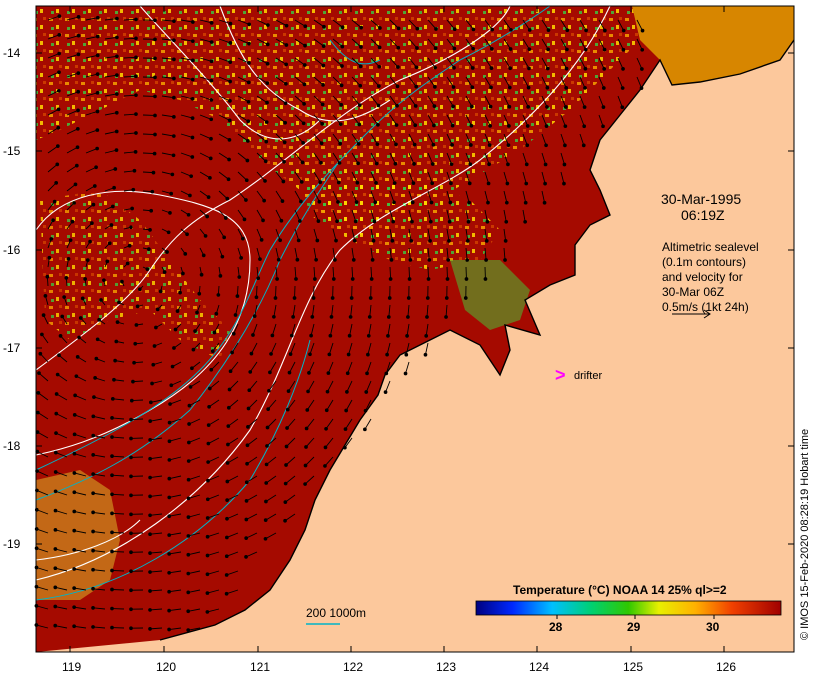  Describe the element at coordinates (805, 534) in the screenshot. I see `credit-text: © IMOS 15-Feb-2020 08:28:19 Hobart time` at that location.